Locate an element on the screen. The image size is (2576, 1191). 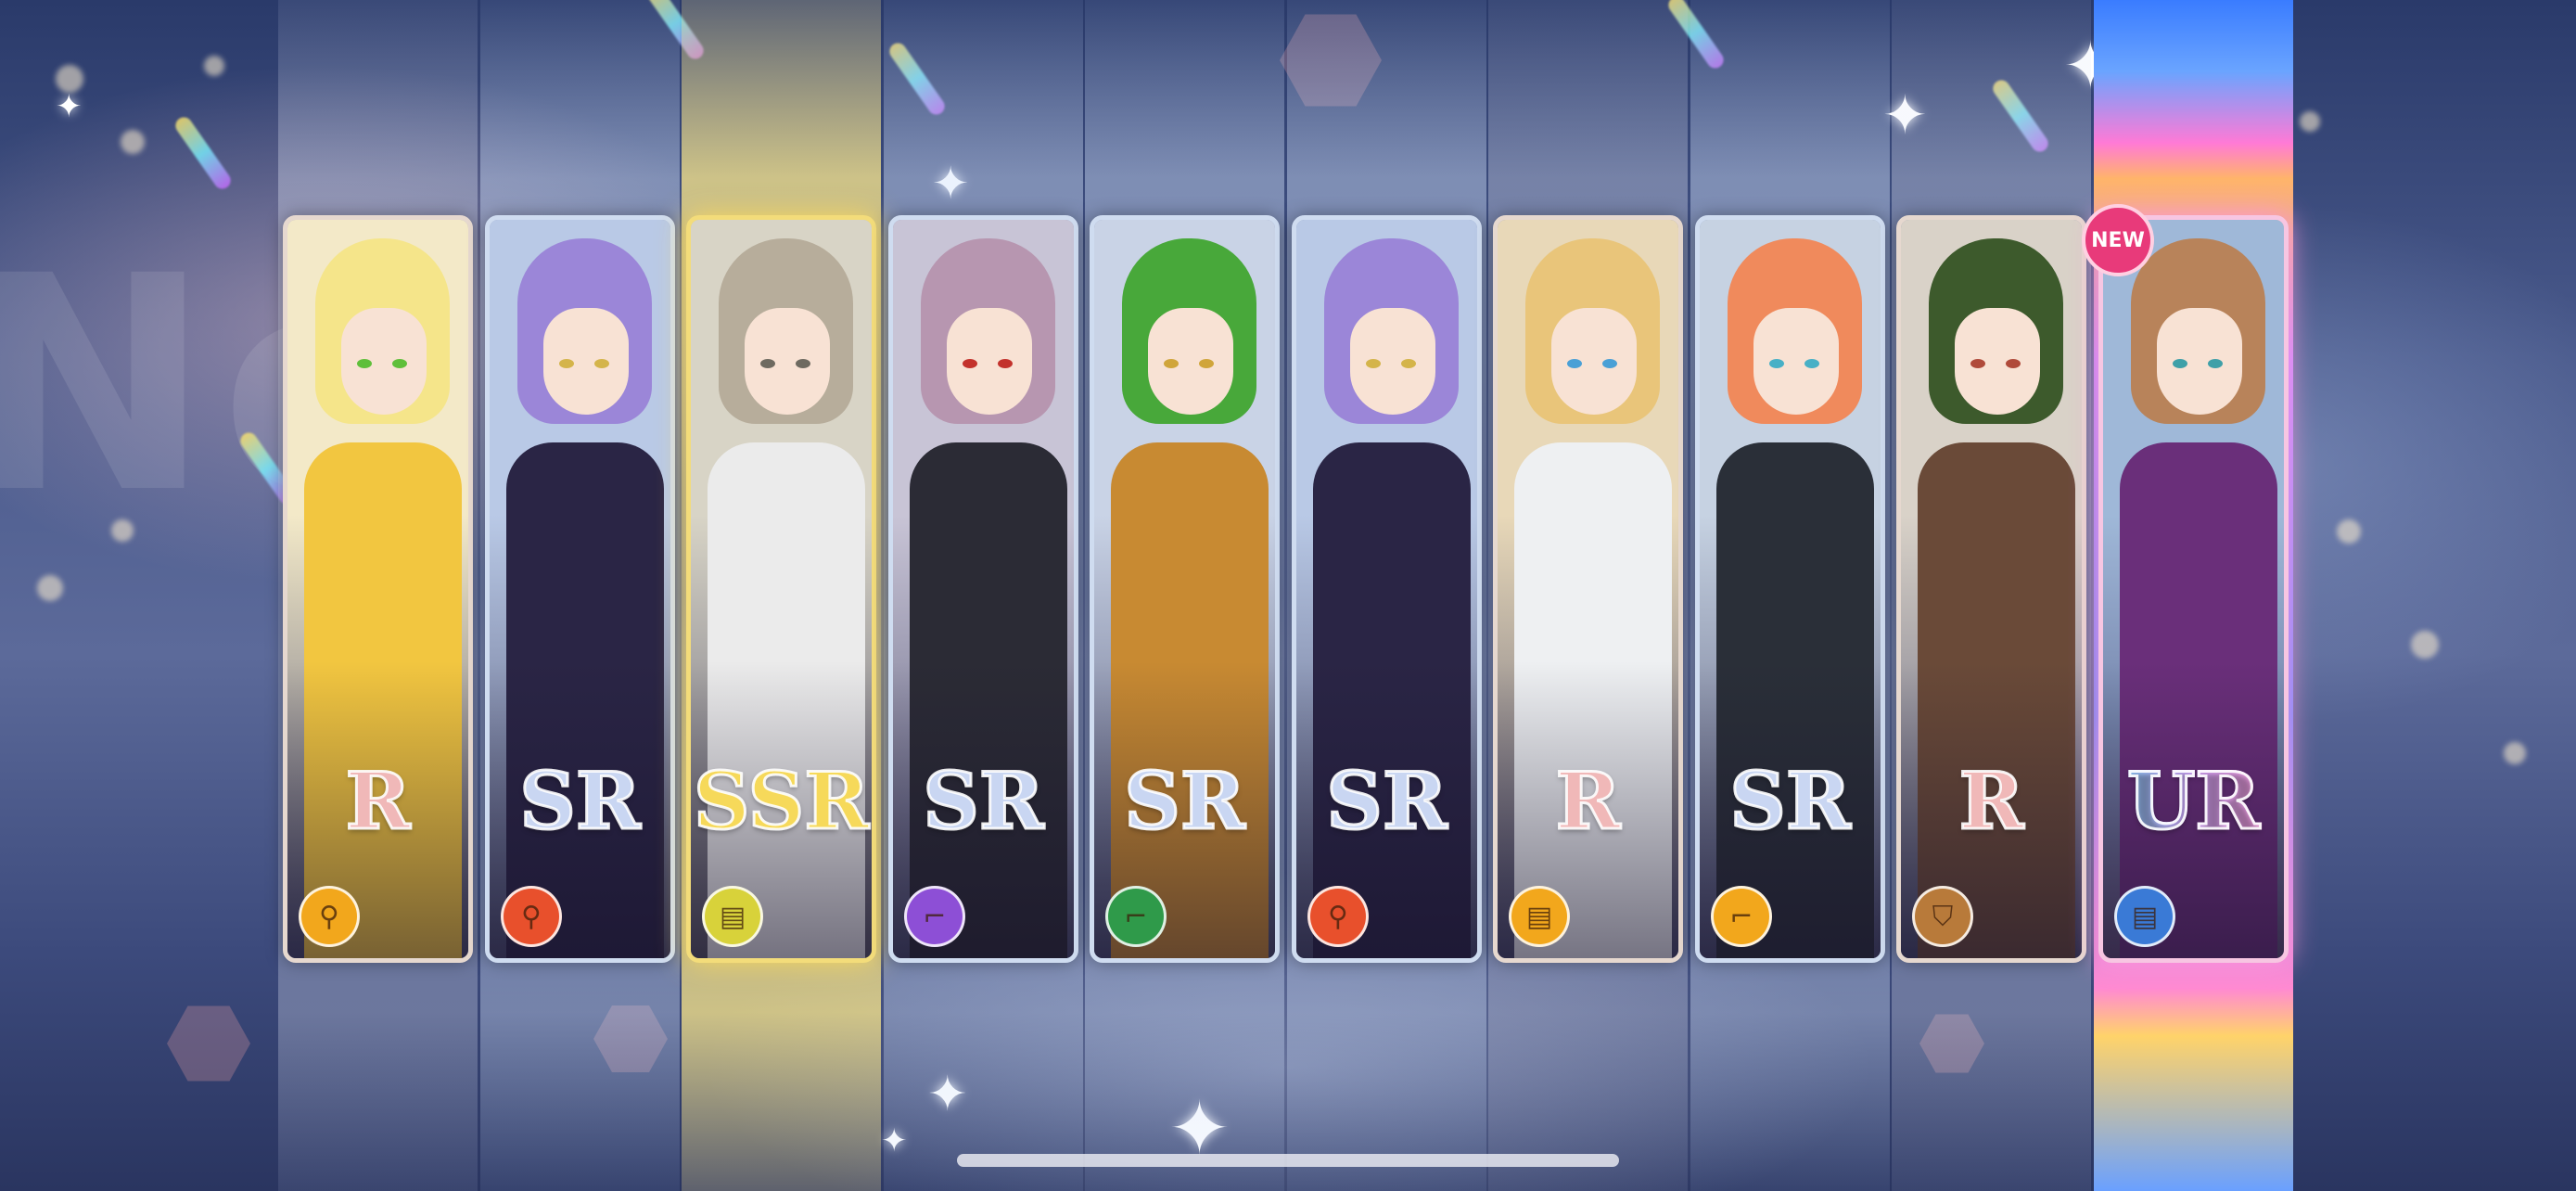
new-badge: NEW is located at coordinates (2118, 240).